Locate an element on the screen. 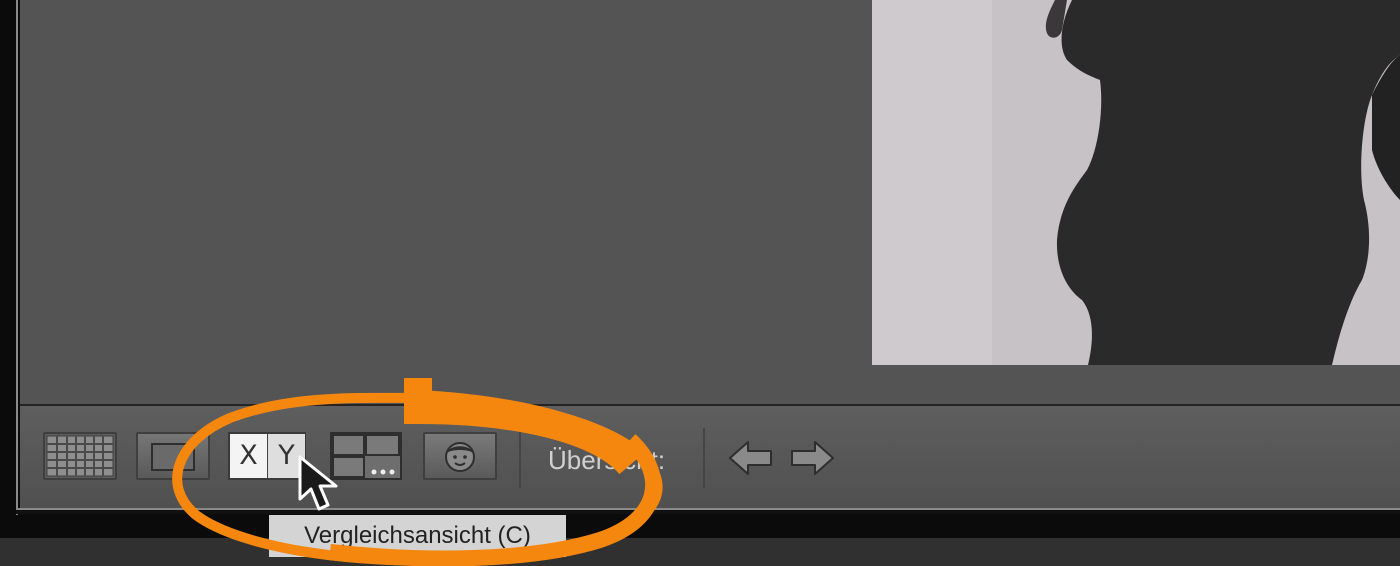 The image size is (1400, 566). grid-view-button is located at coordinates (80, 456).